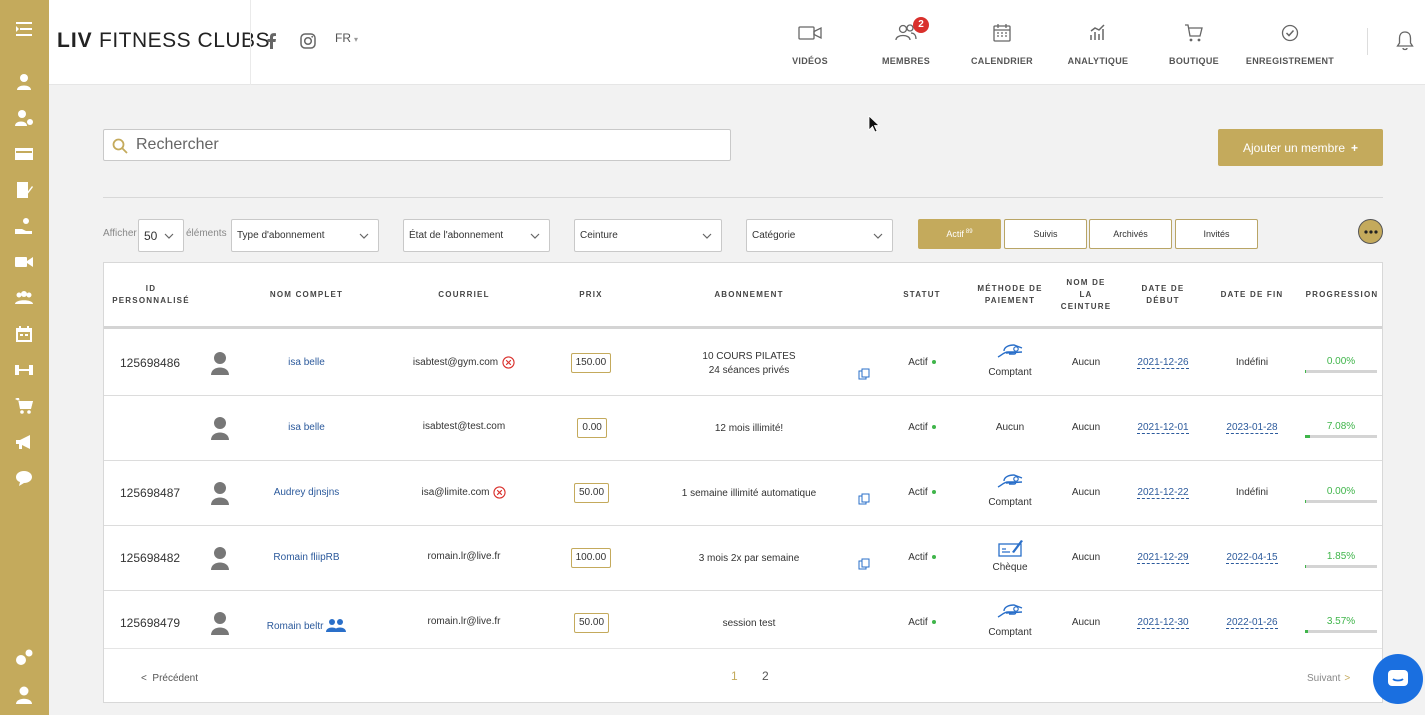  I want to click on th-progress: PROGRESSION, so click(1342, 295).